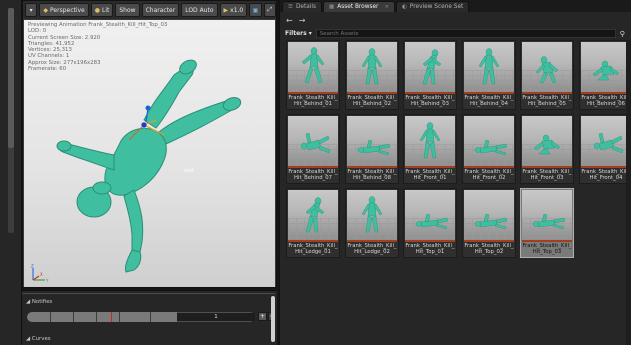  I want to click on root-bone-label: root, so click(189, 171).